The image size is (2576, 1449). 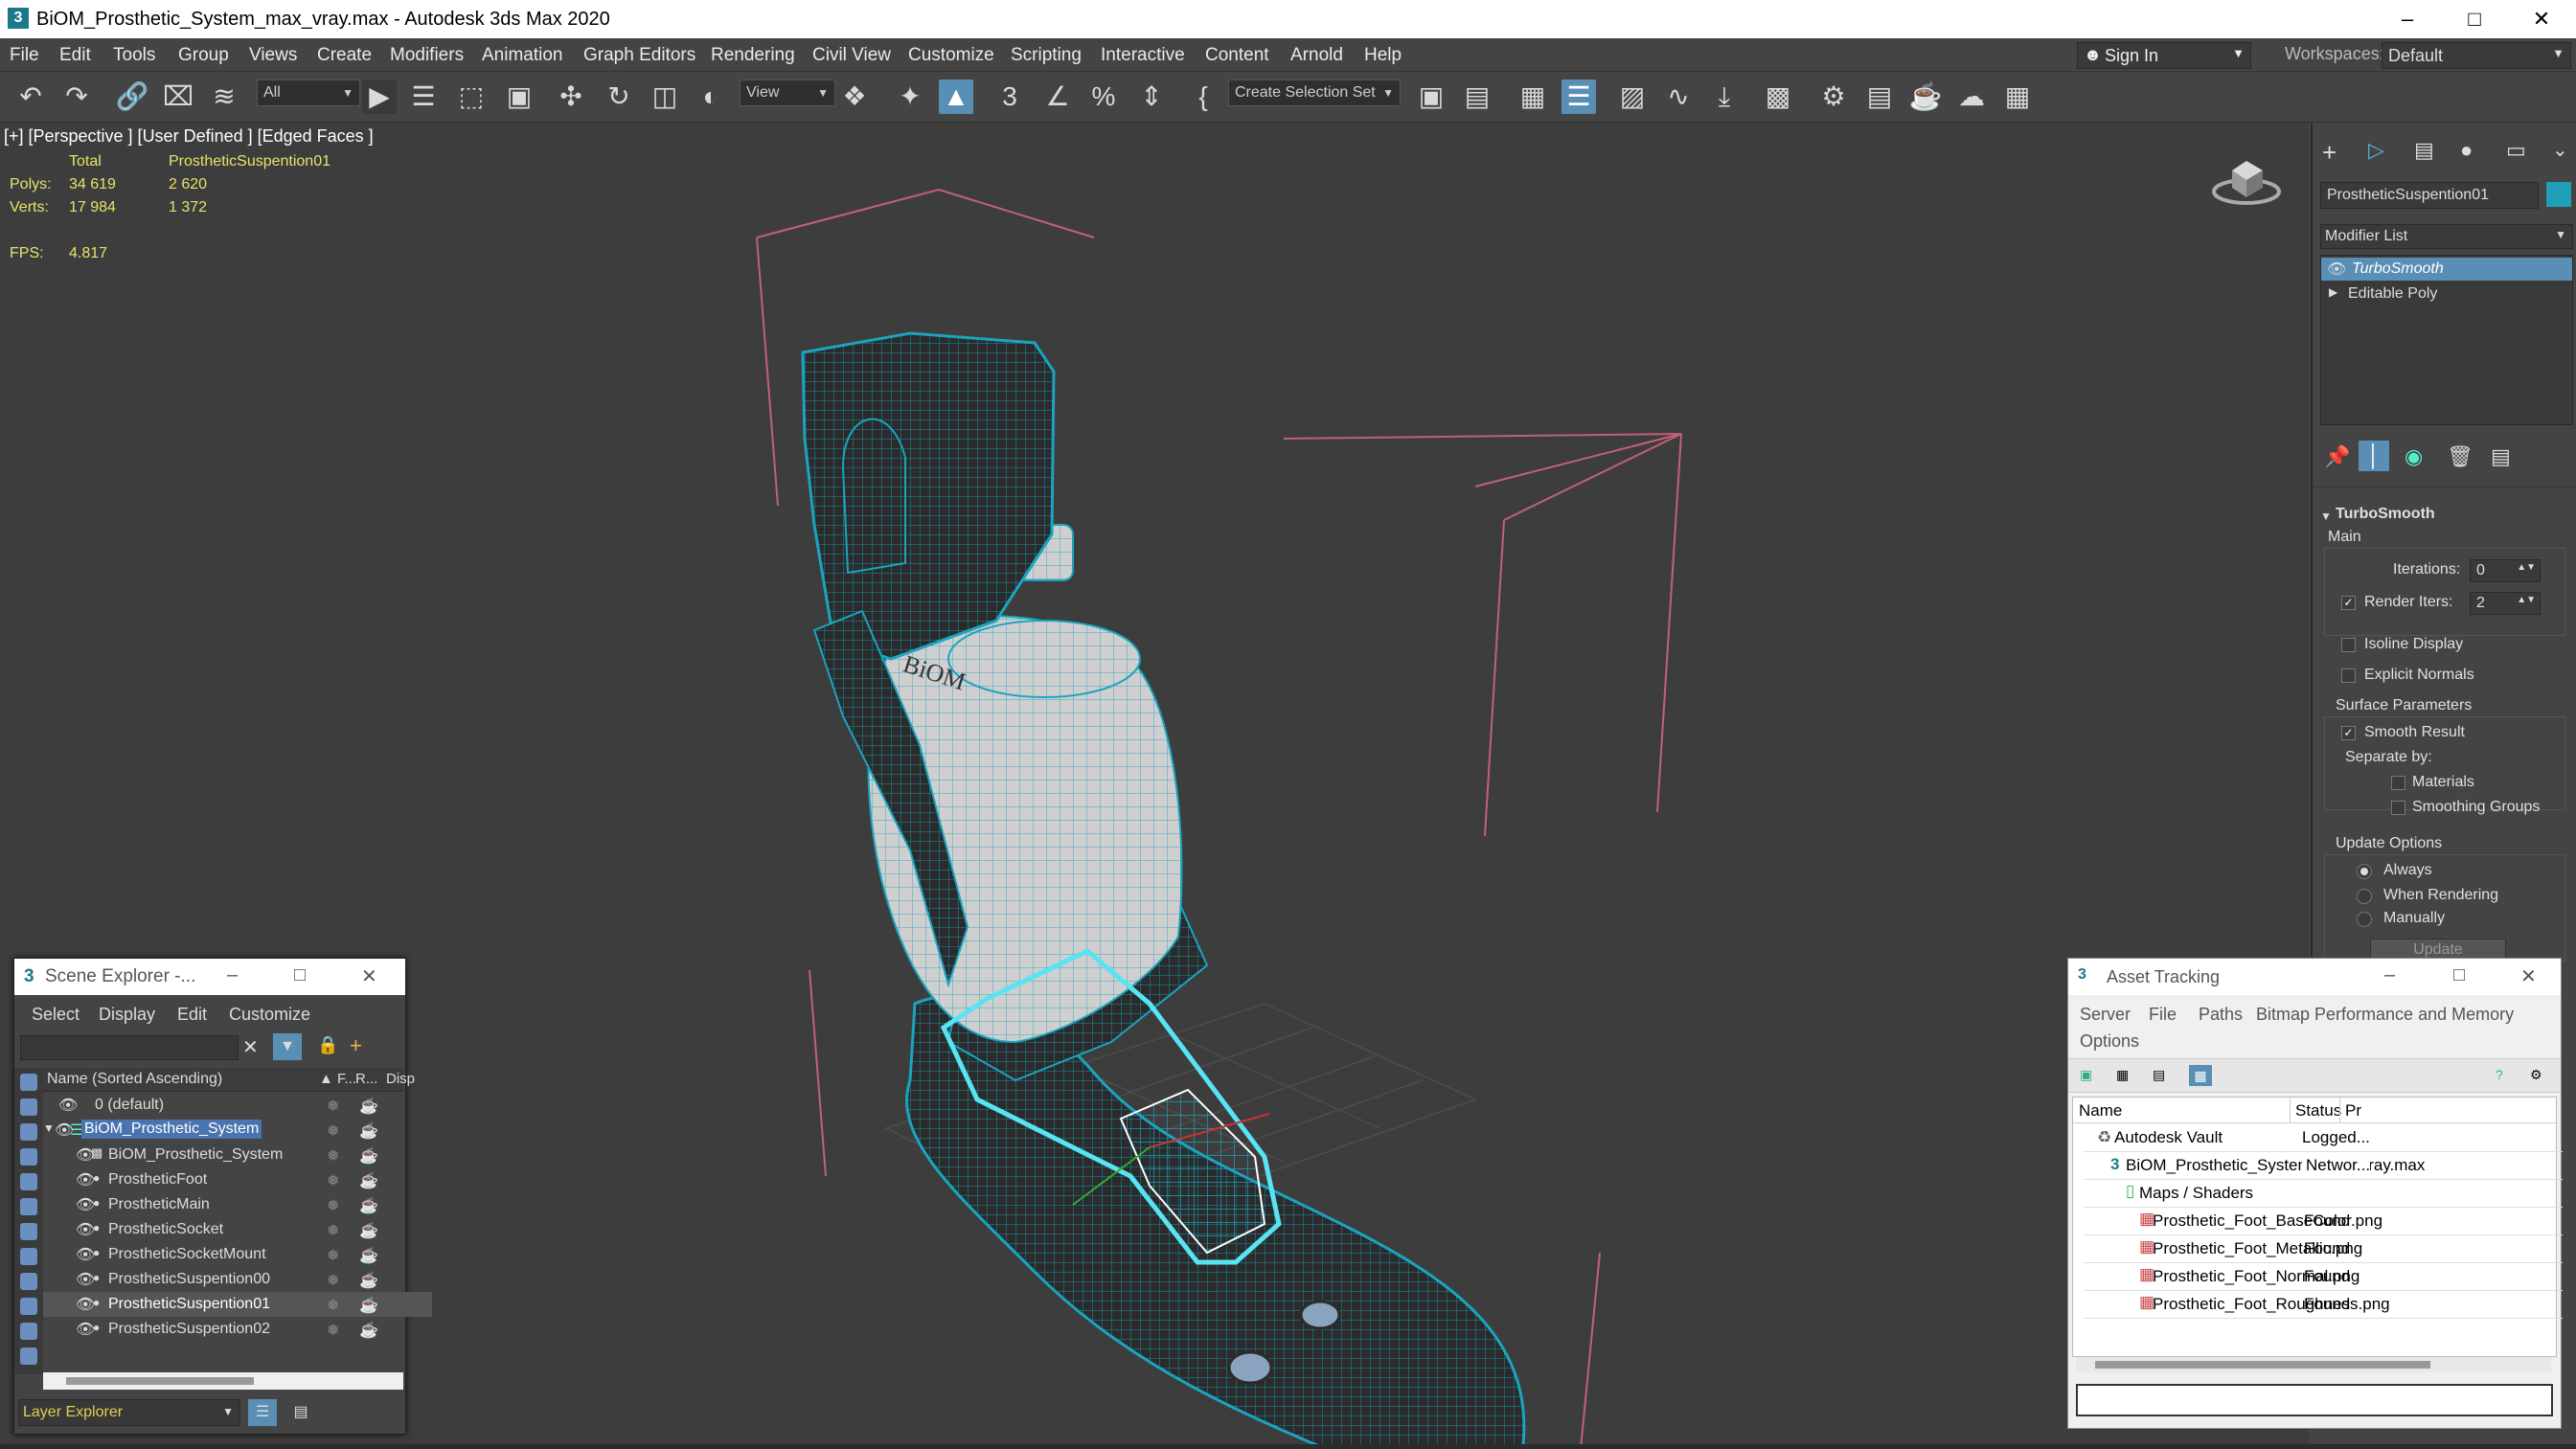 I want to click on col-display-header: Disp, so click(x=400, y=1079).